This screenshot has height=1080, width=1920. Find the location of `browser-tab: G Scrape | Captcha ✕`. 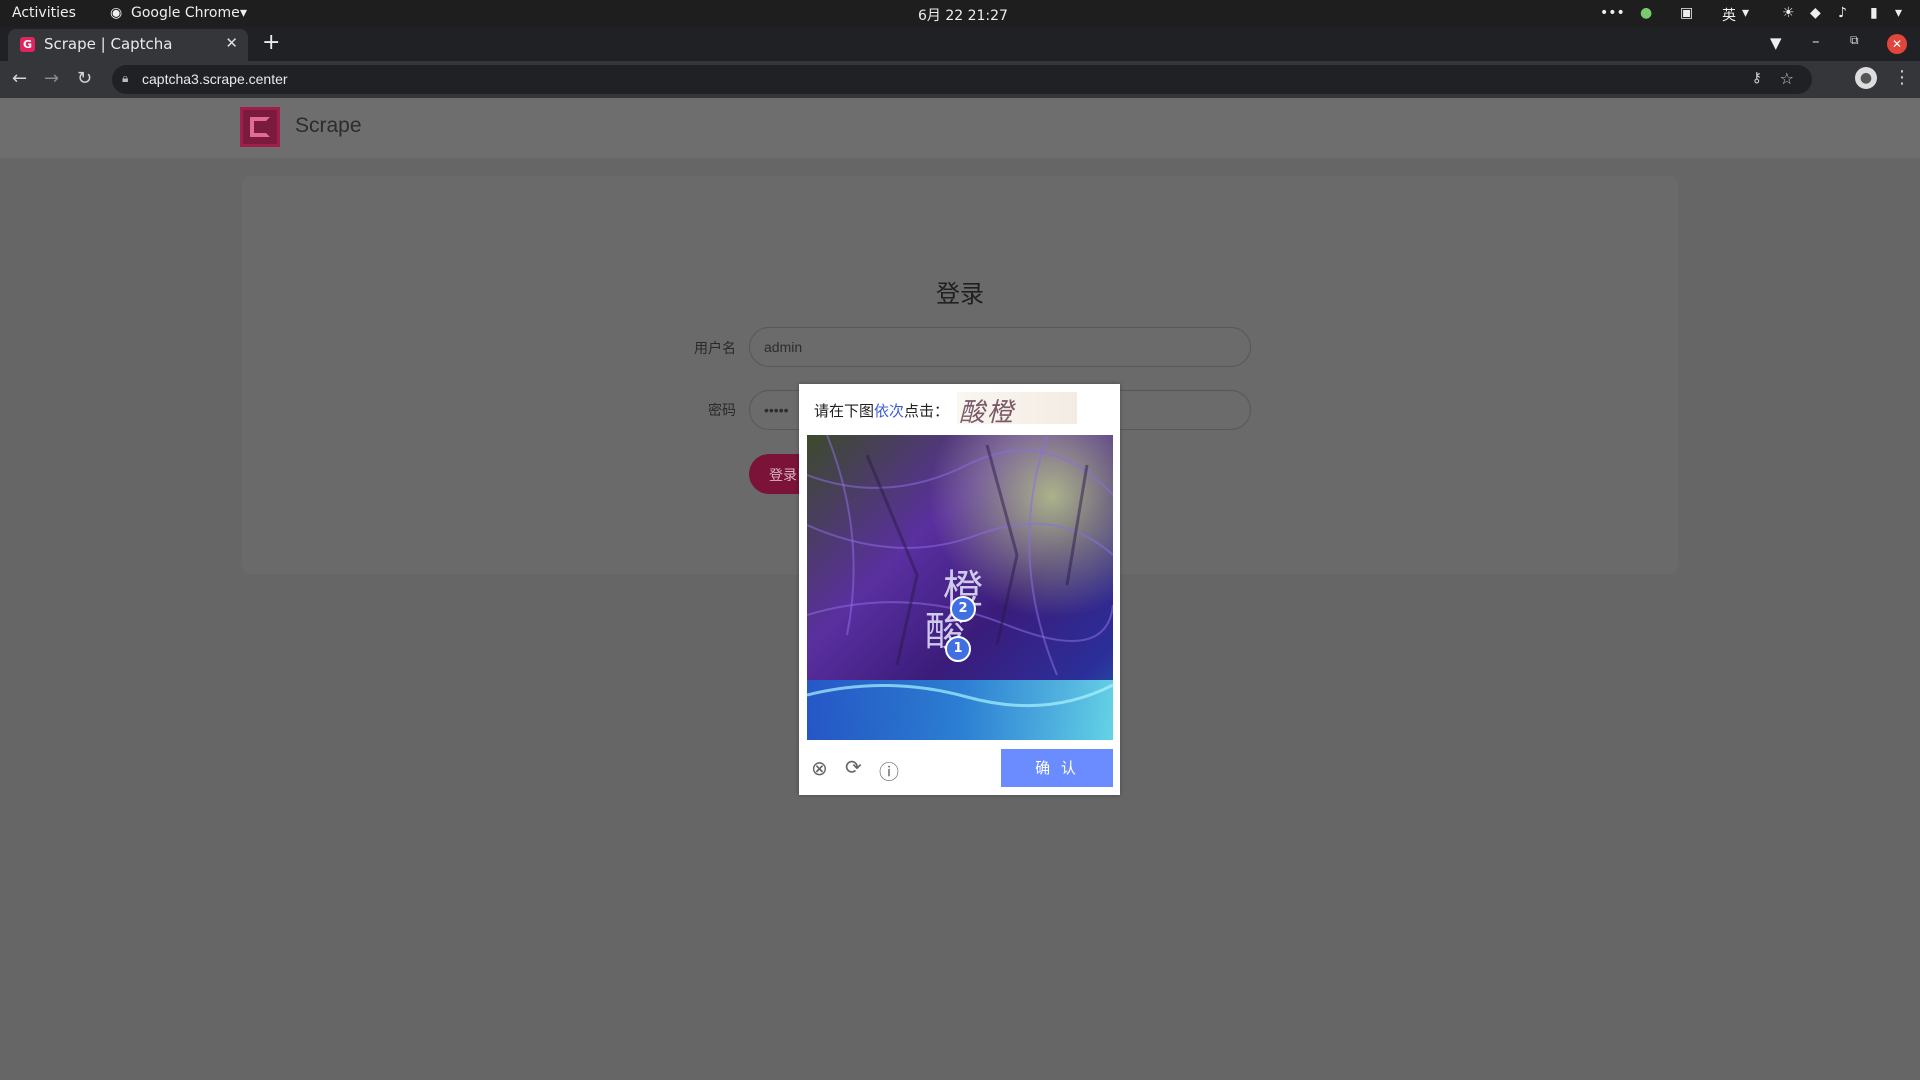

browser-tab: G Scrape | Captcha ✕ is located at coordinates (128, 45).